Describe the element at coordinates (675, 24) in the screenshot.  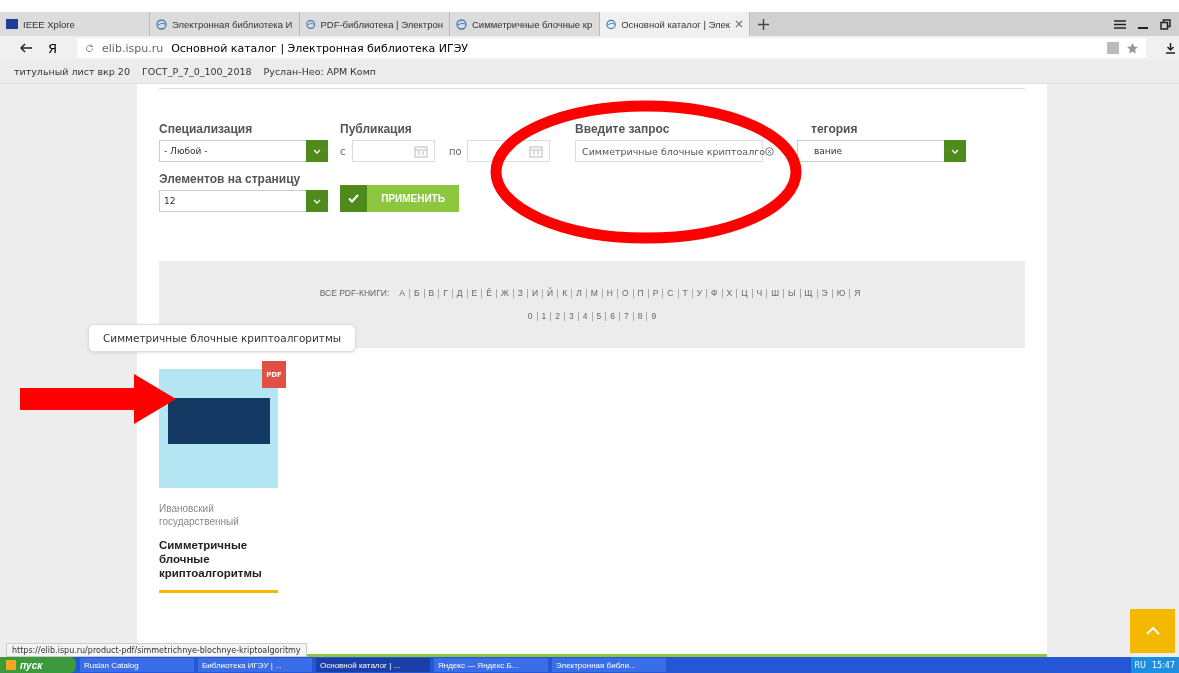
I see `browser-tab: Основной каталог | Элек` at that location.